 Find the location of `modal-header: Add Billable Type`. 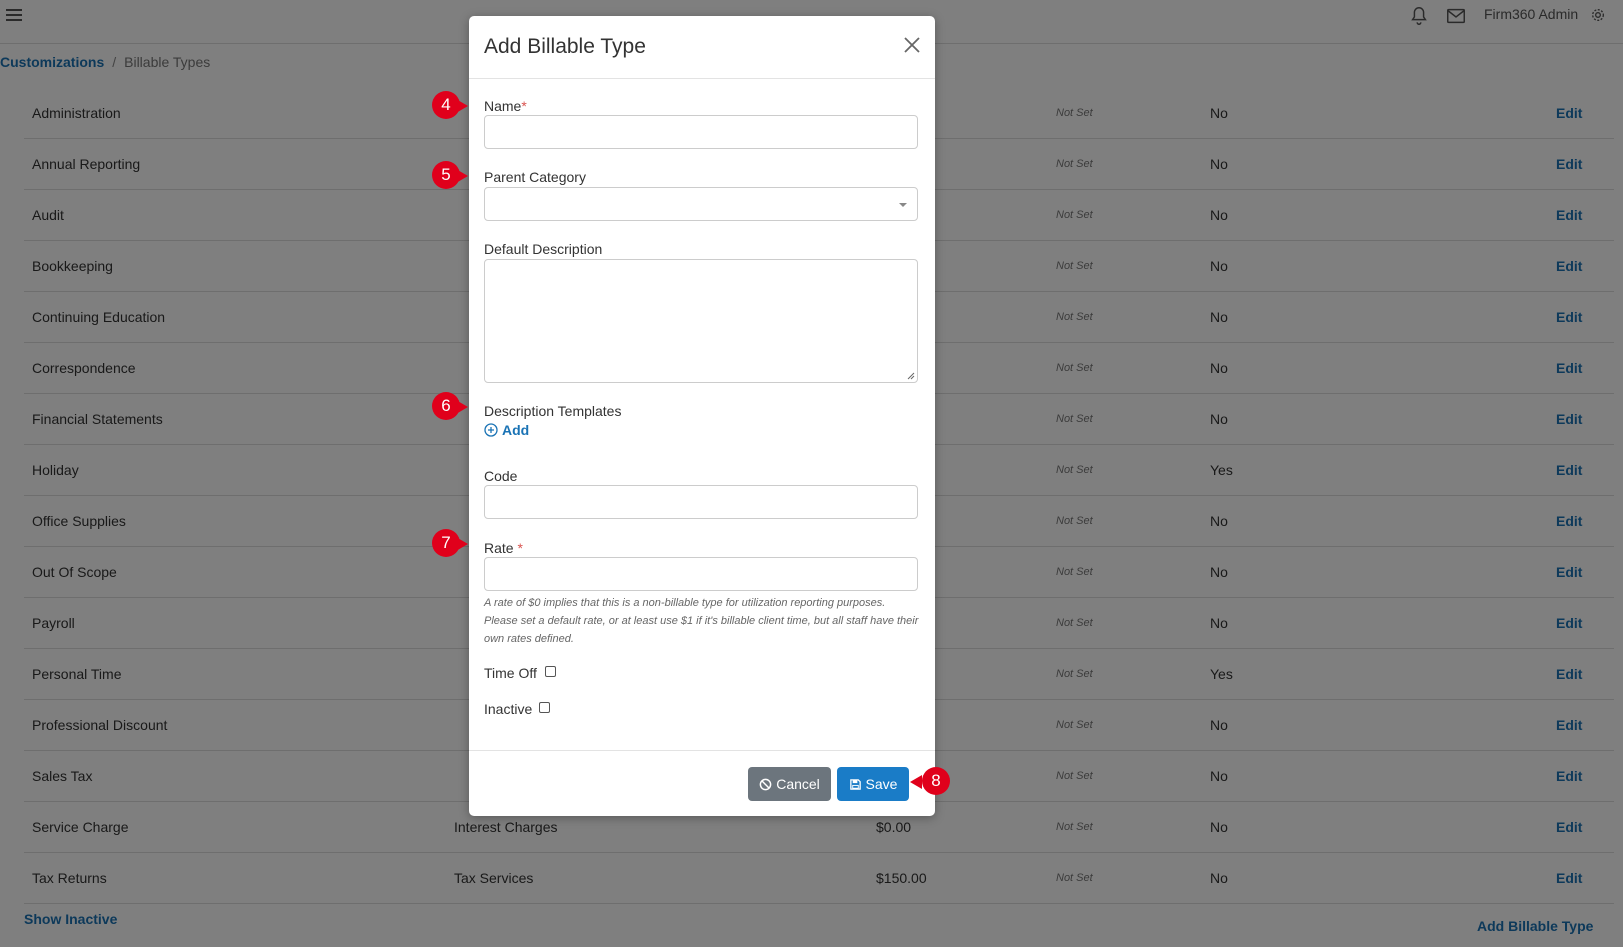

modal-header: Add Billable Type is located at coordinates (702, 47).